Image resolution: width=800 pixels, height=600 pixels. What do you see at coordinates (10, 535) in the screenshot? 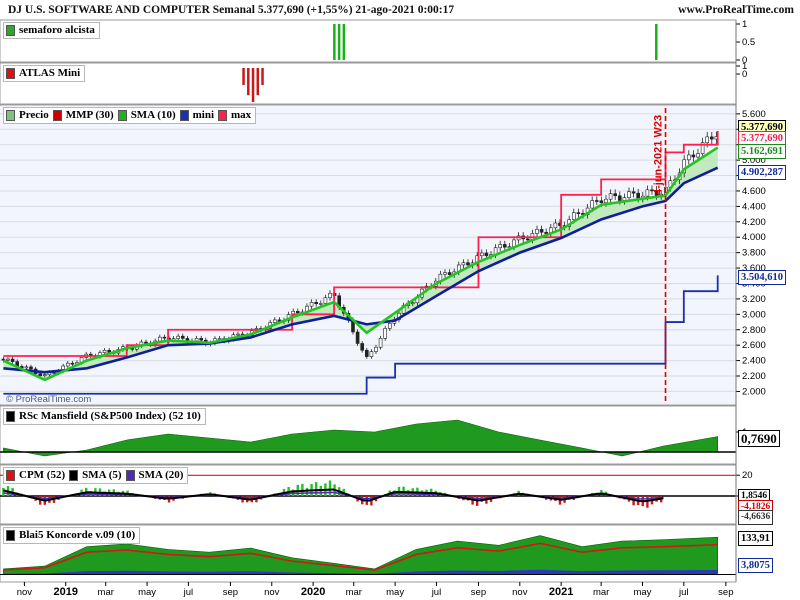
I see `blai5-swatch` at bounding box center [10, 535].